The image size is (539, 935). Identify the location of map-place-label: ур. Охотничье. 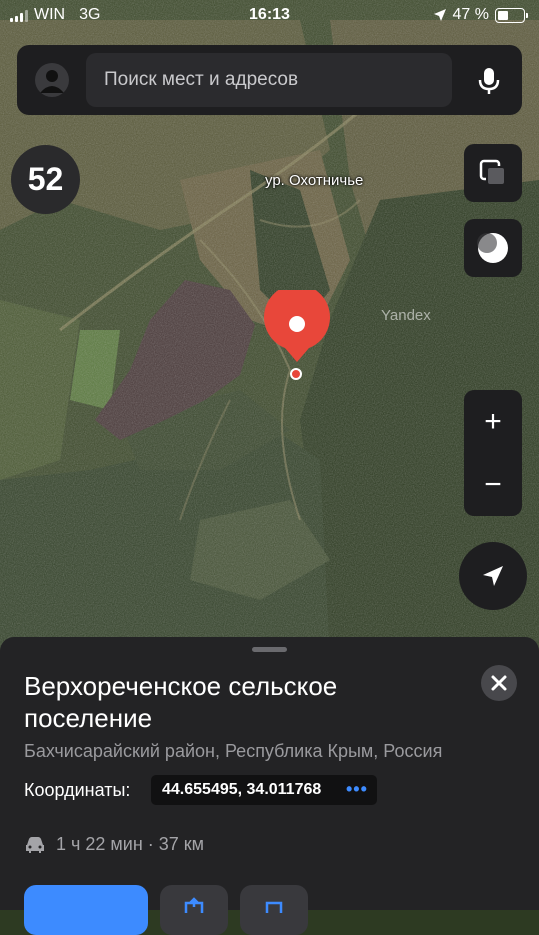
(314, 180).